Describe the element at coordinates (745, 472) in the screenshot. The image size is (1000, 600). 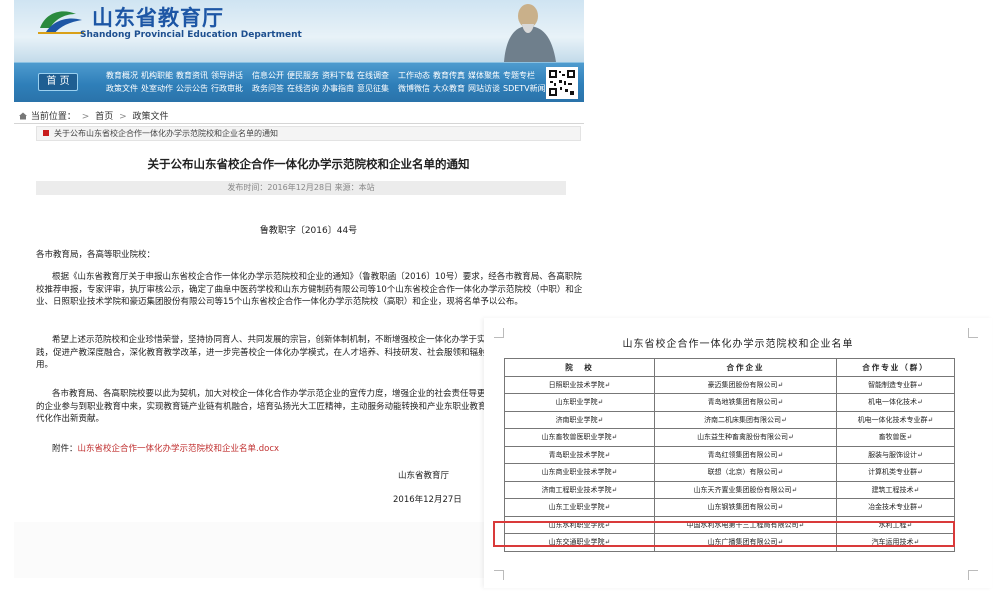
I see `cell-enterprise: 联想（北京）有限公司↵` at that location.